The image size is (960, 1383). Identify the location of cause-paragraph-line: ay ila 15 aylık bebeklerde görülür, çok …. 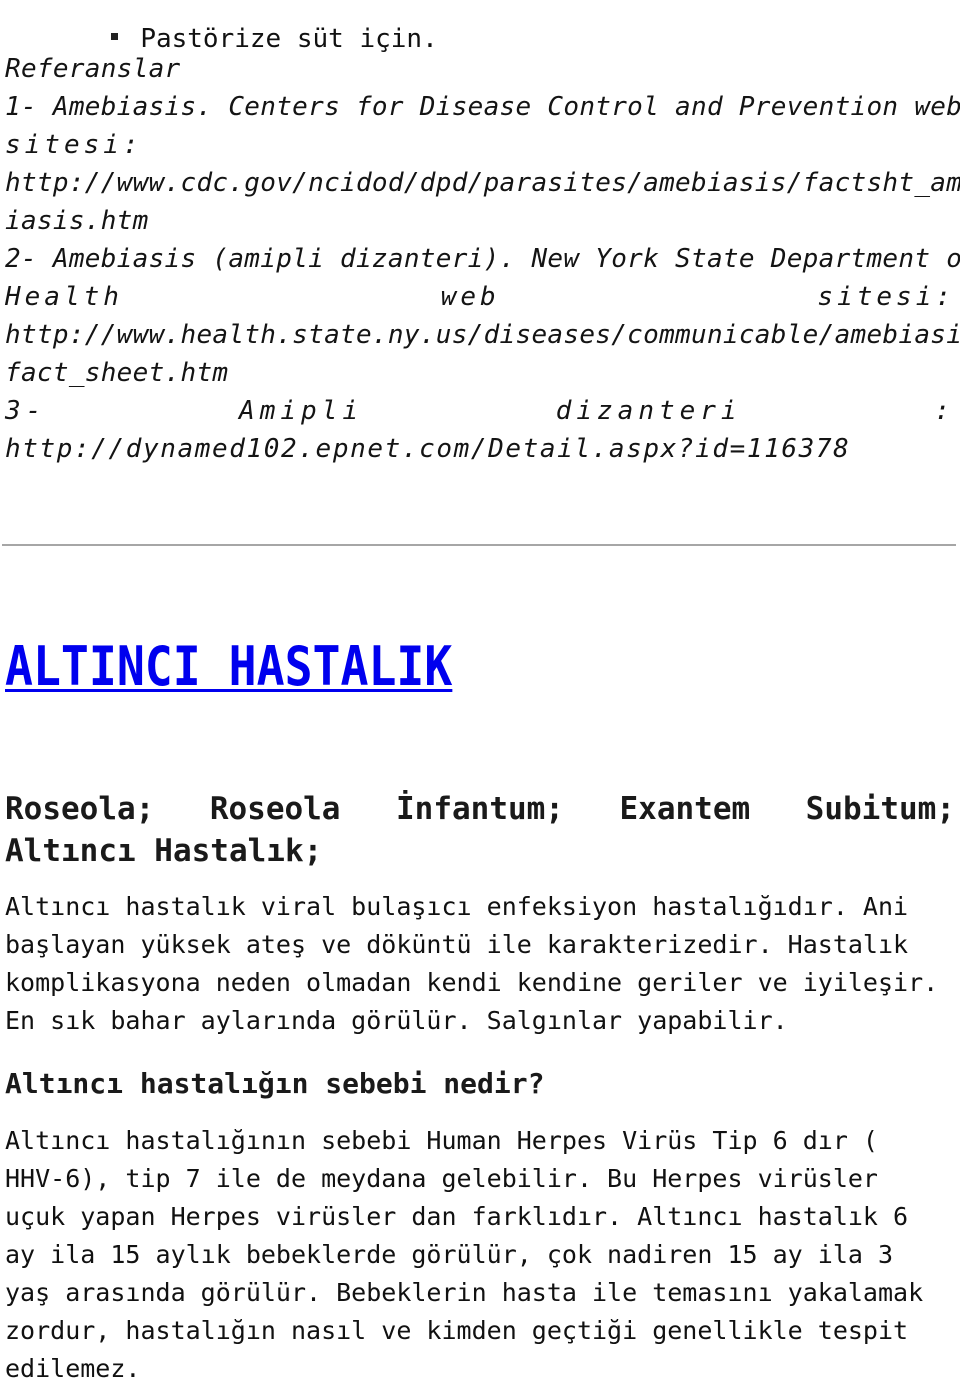
(449, 1254).